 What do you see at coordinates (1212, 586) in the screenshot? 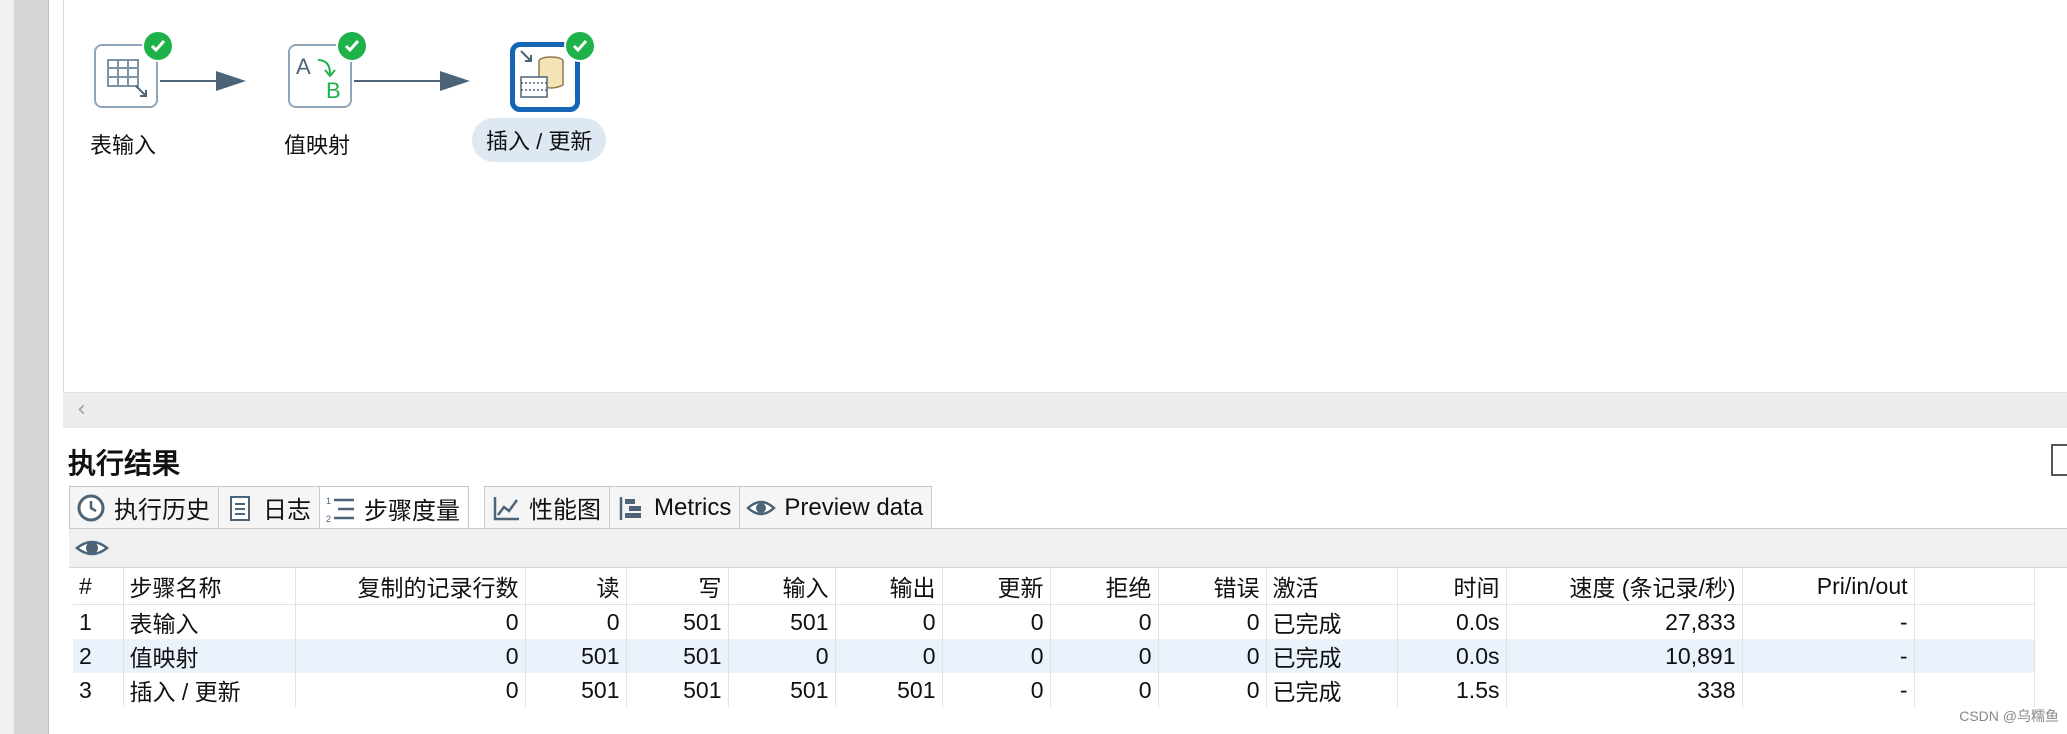
I see `col-header: 错误` at bounding box center [1212, 586].